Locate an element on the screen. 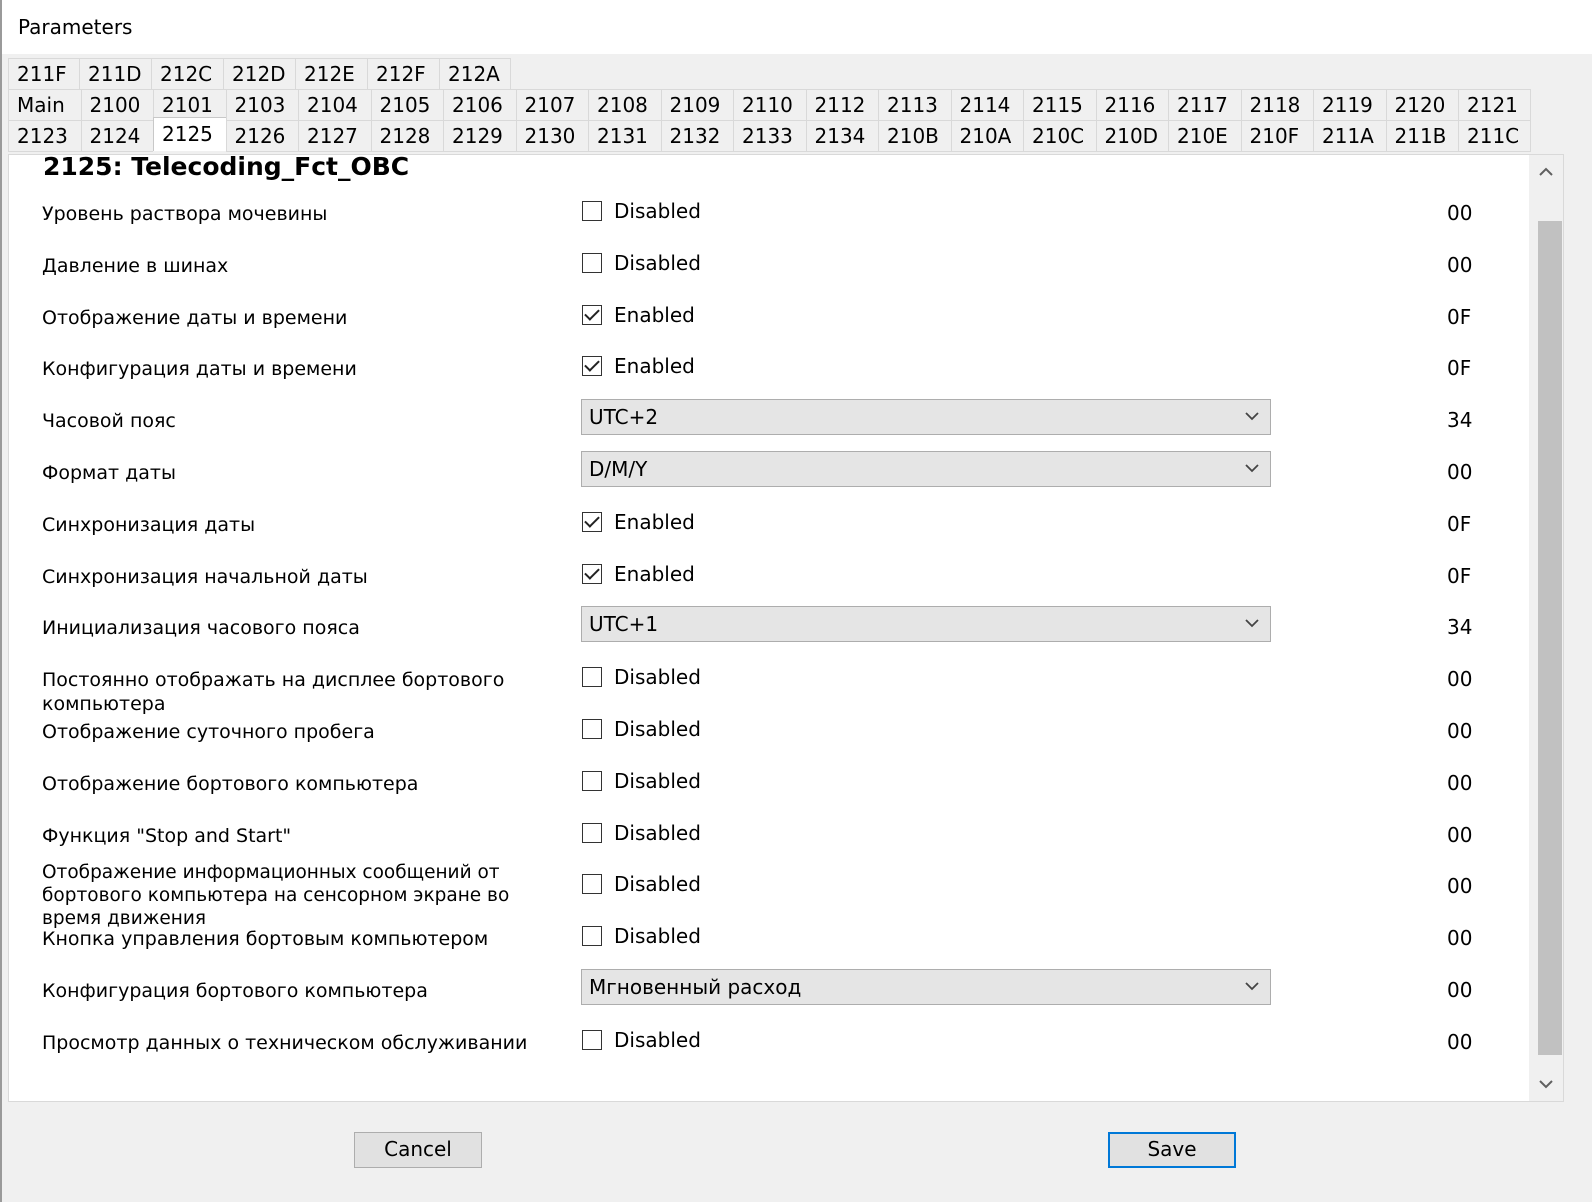 The image size is (1592, 1202). tab-212f: 212F is located at coordinates (403, 74).